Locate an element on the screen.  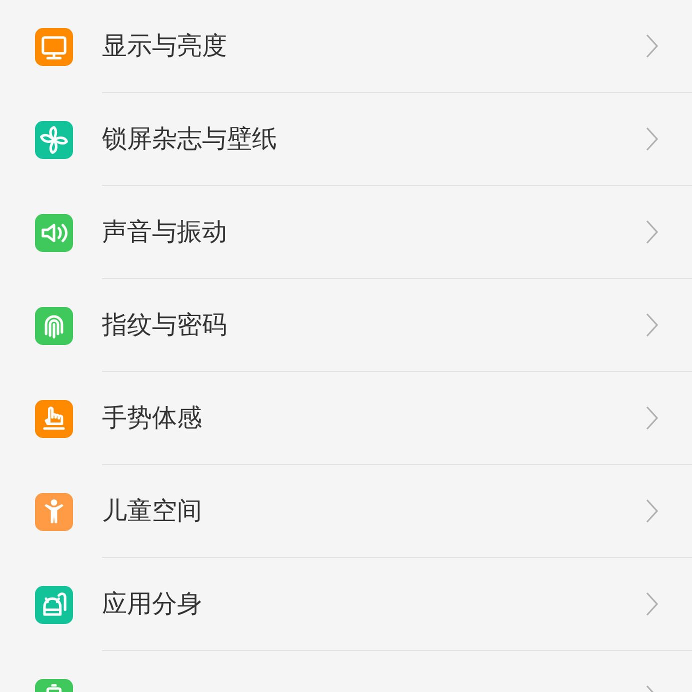
row-label: 显示与亮度 is located at coordinates (164, 45).